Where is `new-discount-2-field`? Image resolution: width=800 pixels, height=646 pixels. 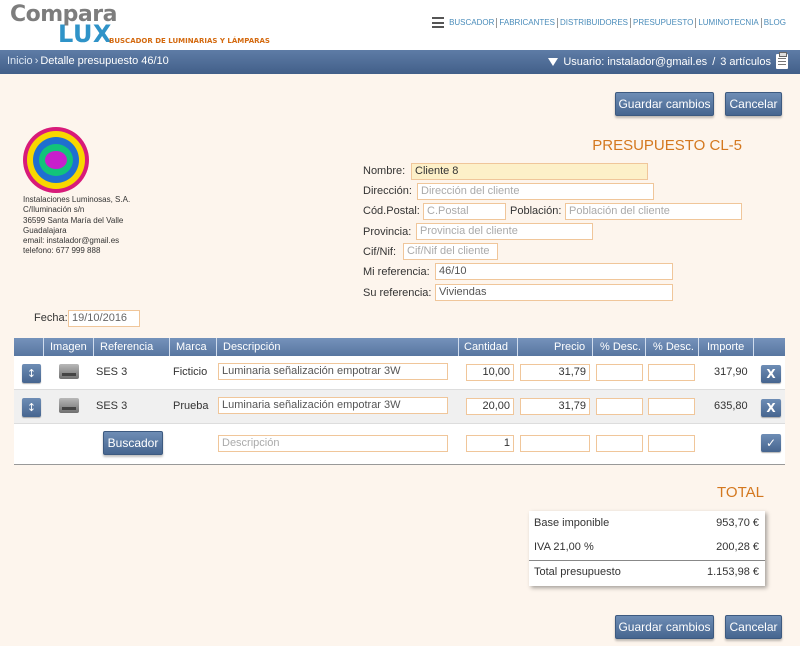 new-discount-2-field is located at coordinates (671, 443).